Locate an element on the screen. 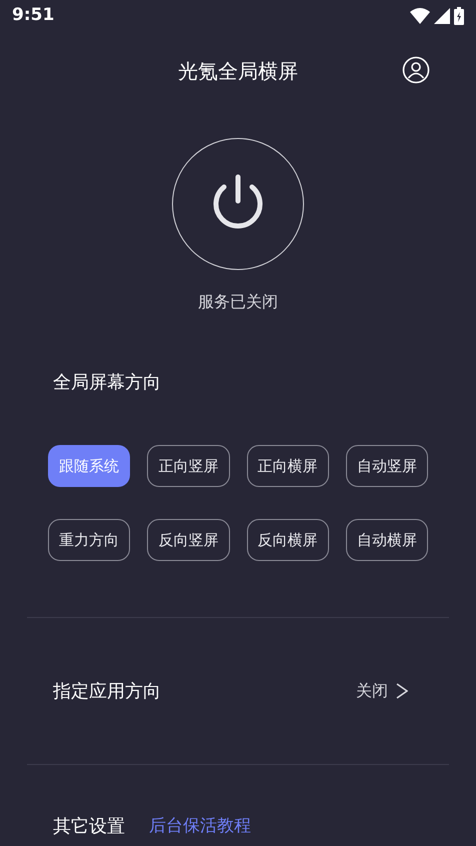  account-icon is located at coordinates (416, 70).